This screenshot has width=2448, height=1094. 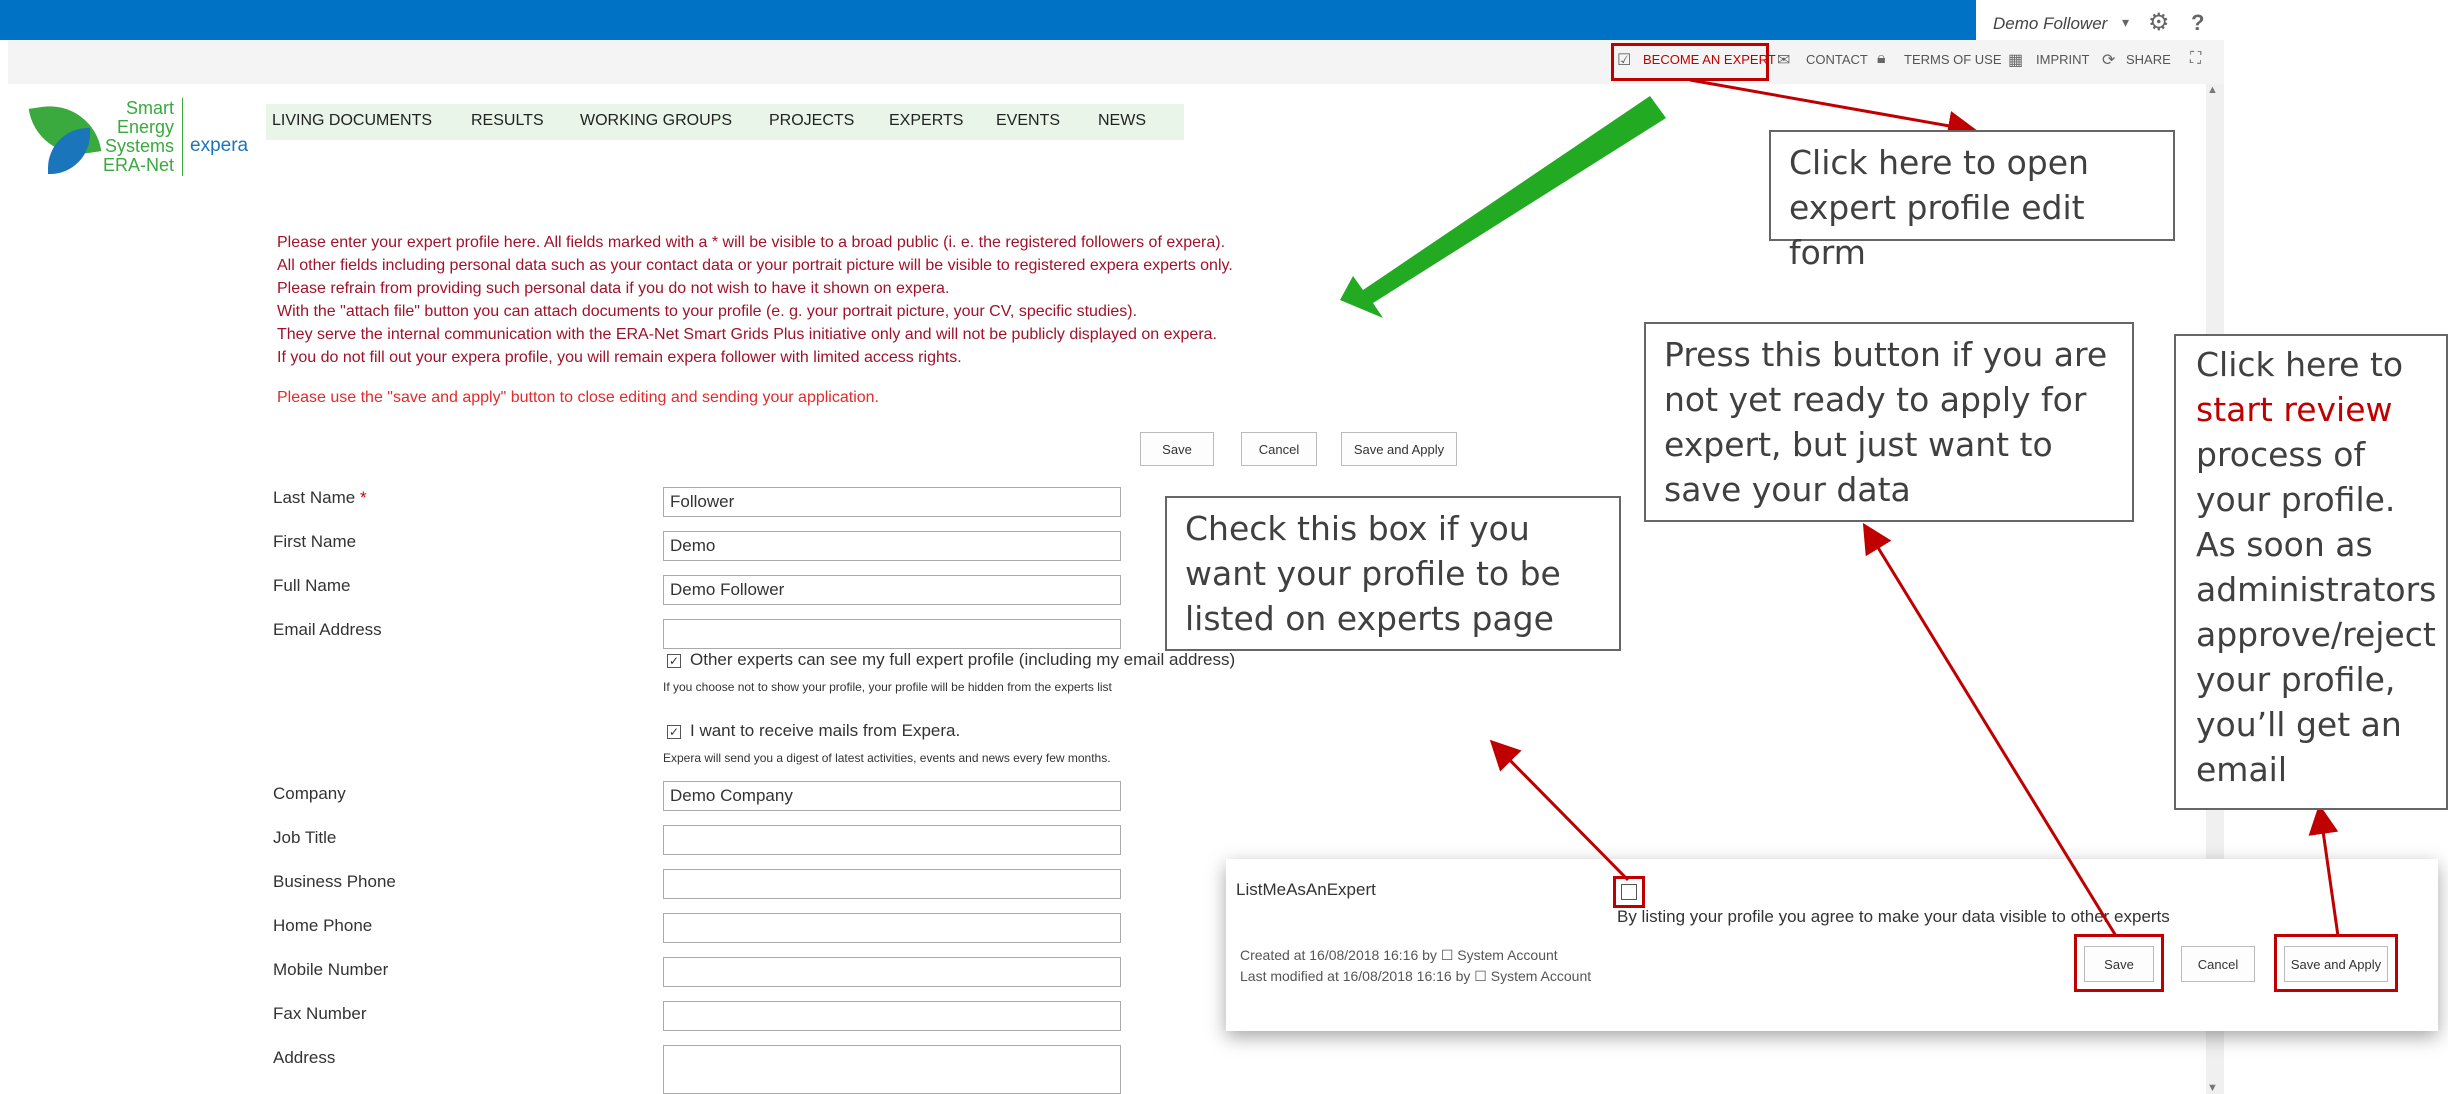 I want to click on red-arrow-save-apply, so click(x=2324, y=870).